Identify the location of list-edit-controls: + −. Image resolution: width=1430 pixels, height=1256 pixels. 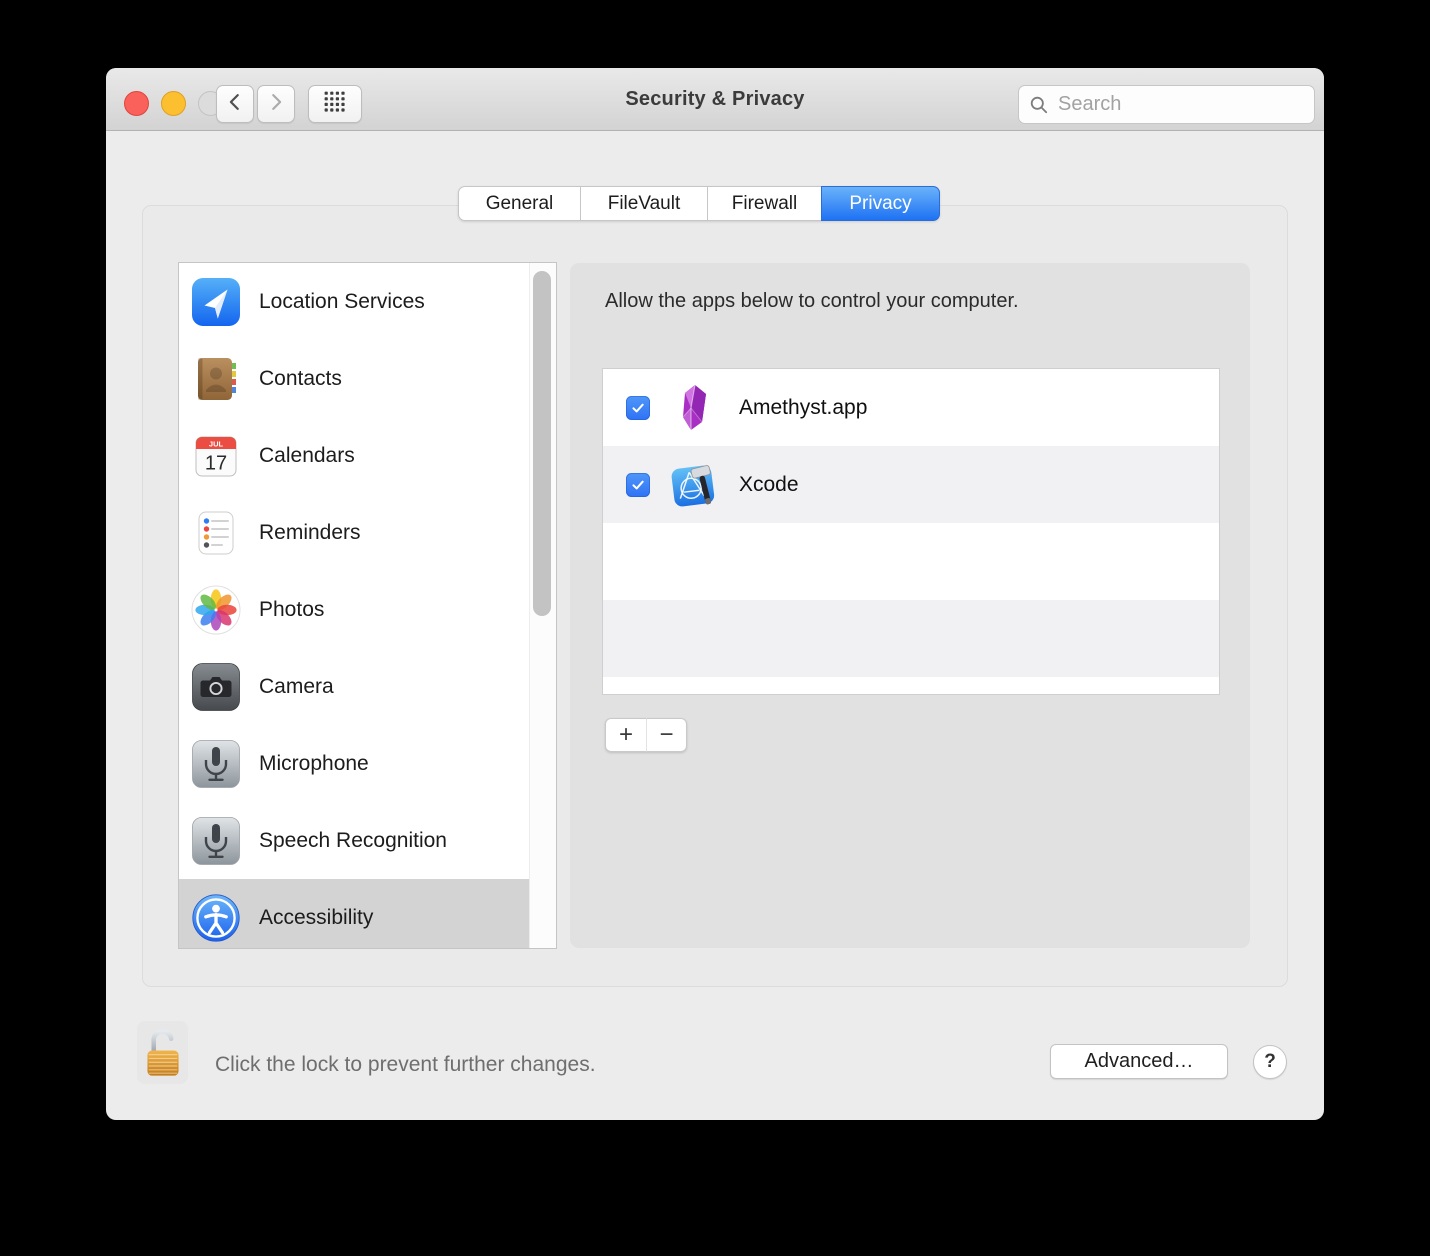
(646, 735).